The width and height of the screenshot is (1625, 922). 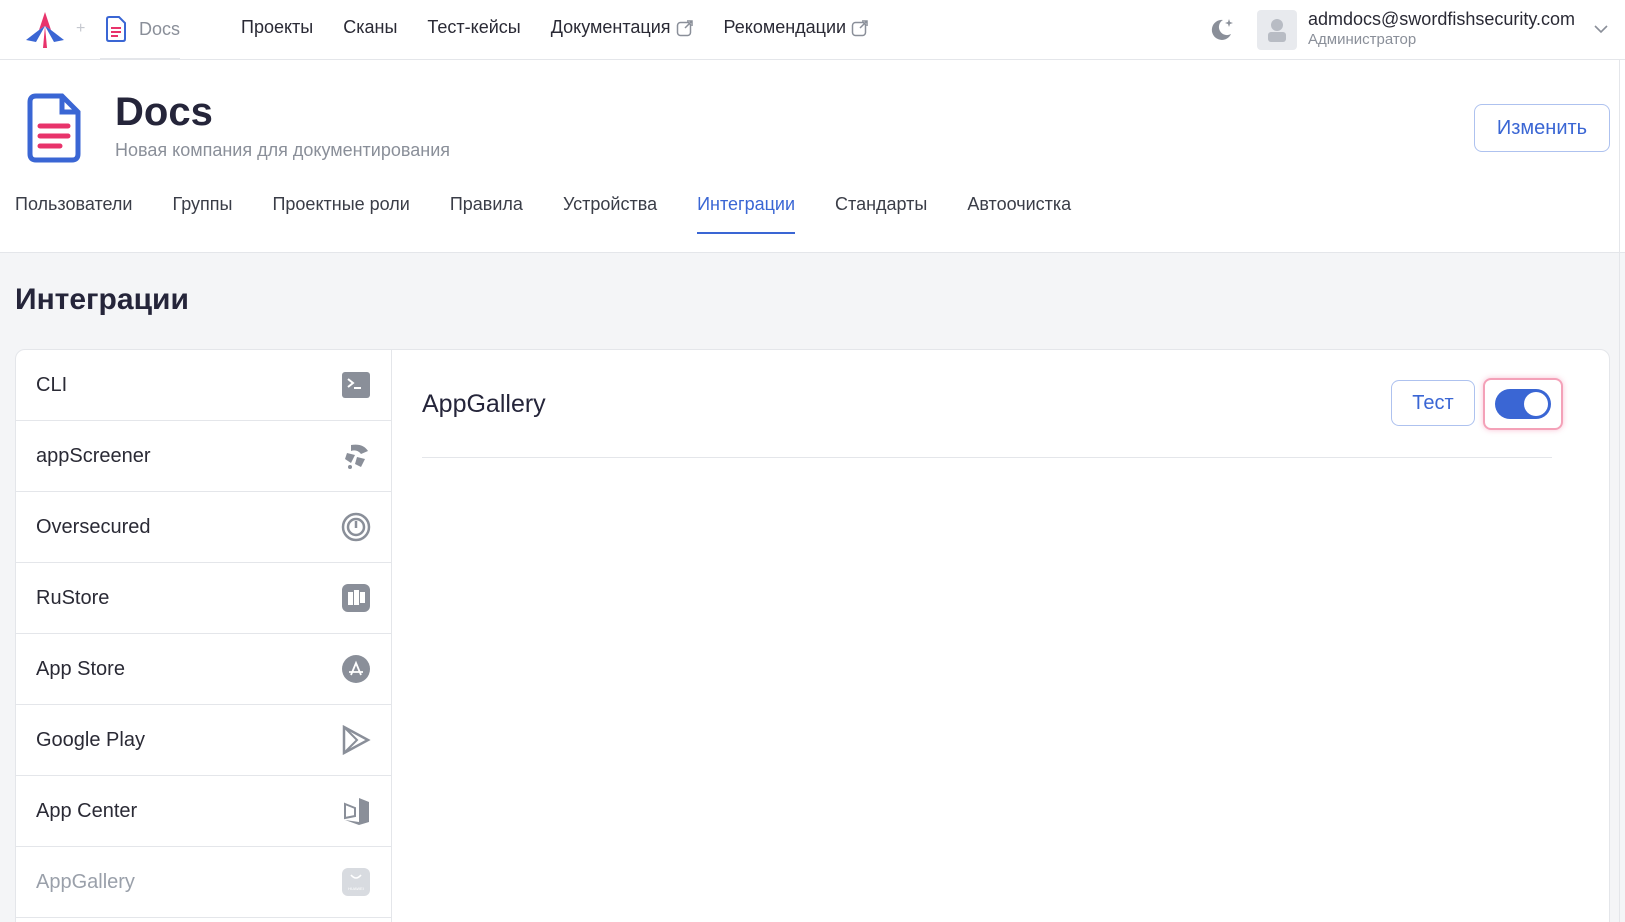 I want to click on integration-label: appScreener, so click(x=93, y=455).